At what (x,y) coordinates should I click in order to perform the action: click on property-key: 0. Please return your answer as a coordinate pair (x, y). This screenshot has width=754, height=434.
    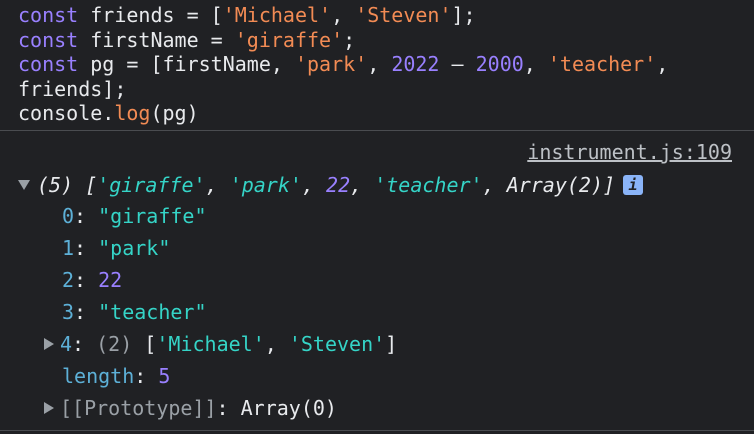
    Looking at the image, I should click on (68, 216).